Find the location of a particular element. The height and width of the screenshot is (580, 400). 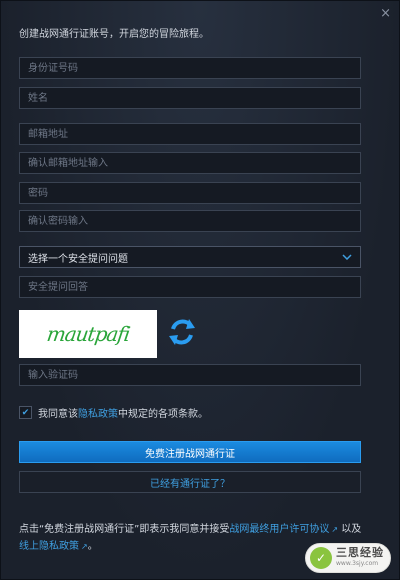

agreement-prefix: 我同意该 is located at coordinates (58, 414).